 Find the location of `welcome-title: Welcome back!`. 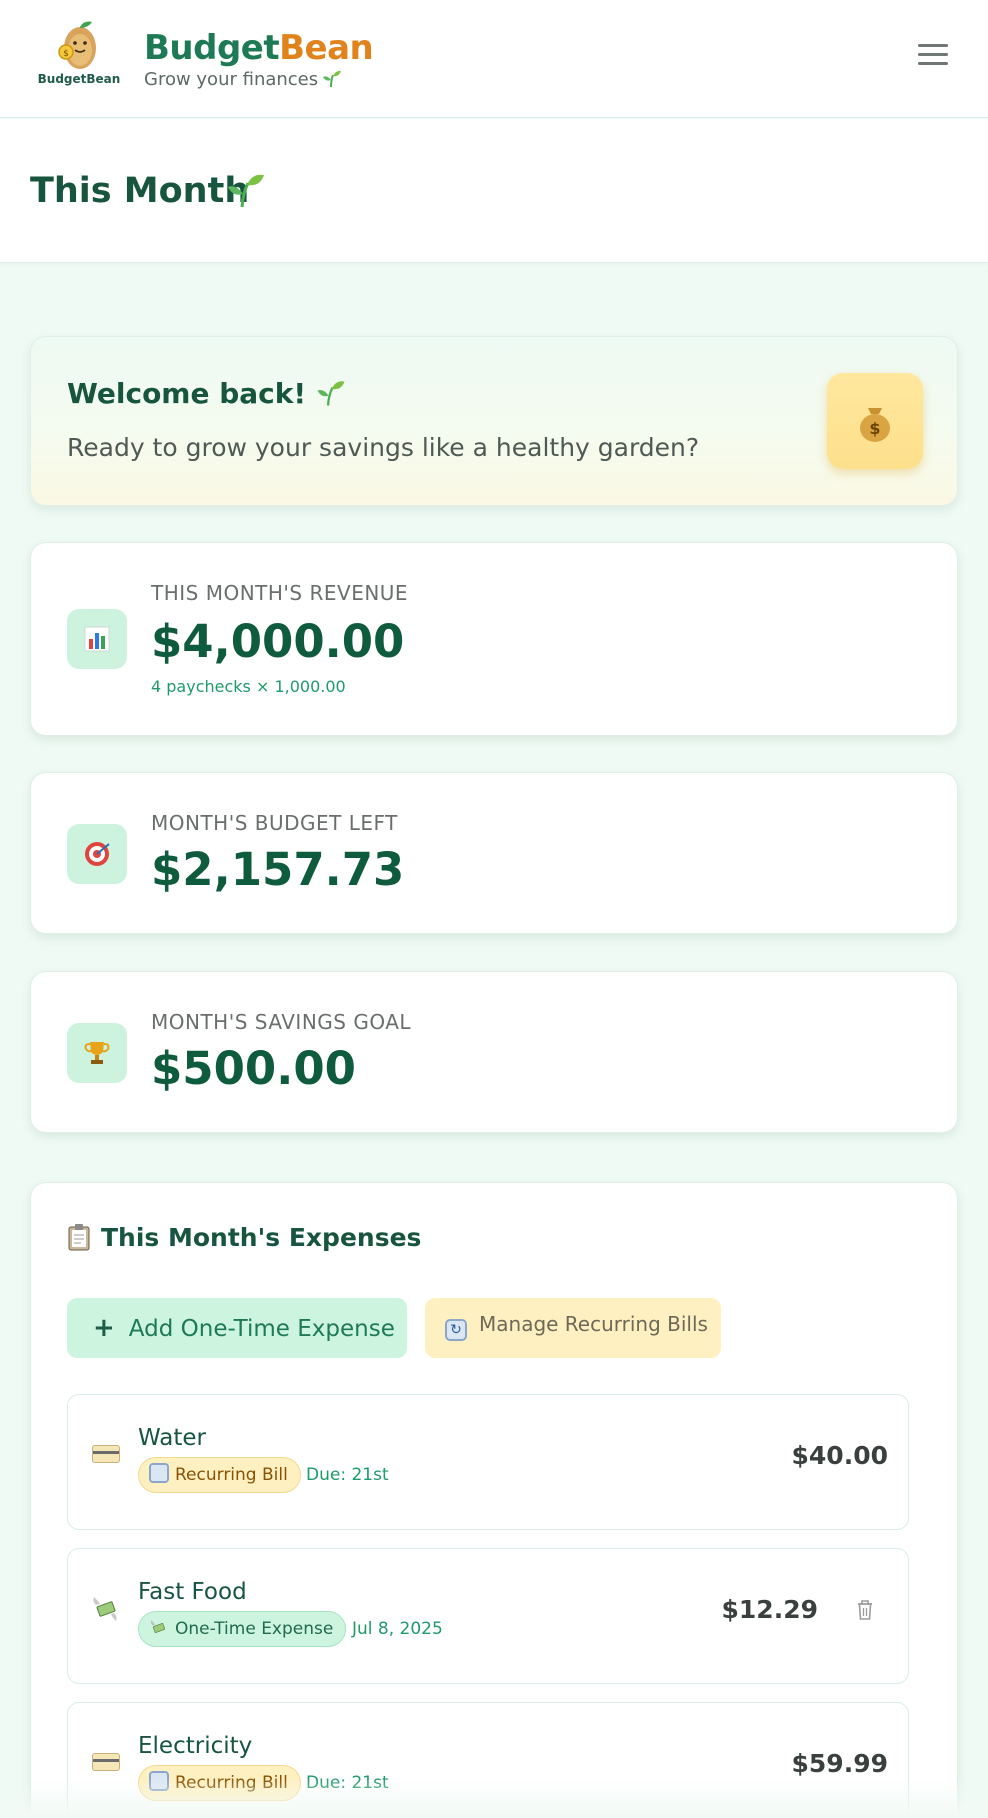

welcome-title: Welcome back! is located at coordinates (206, 393).